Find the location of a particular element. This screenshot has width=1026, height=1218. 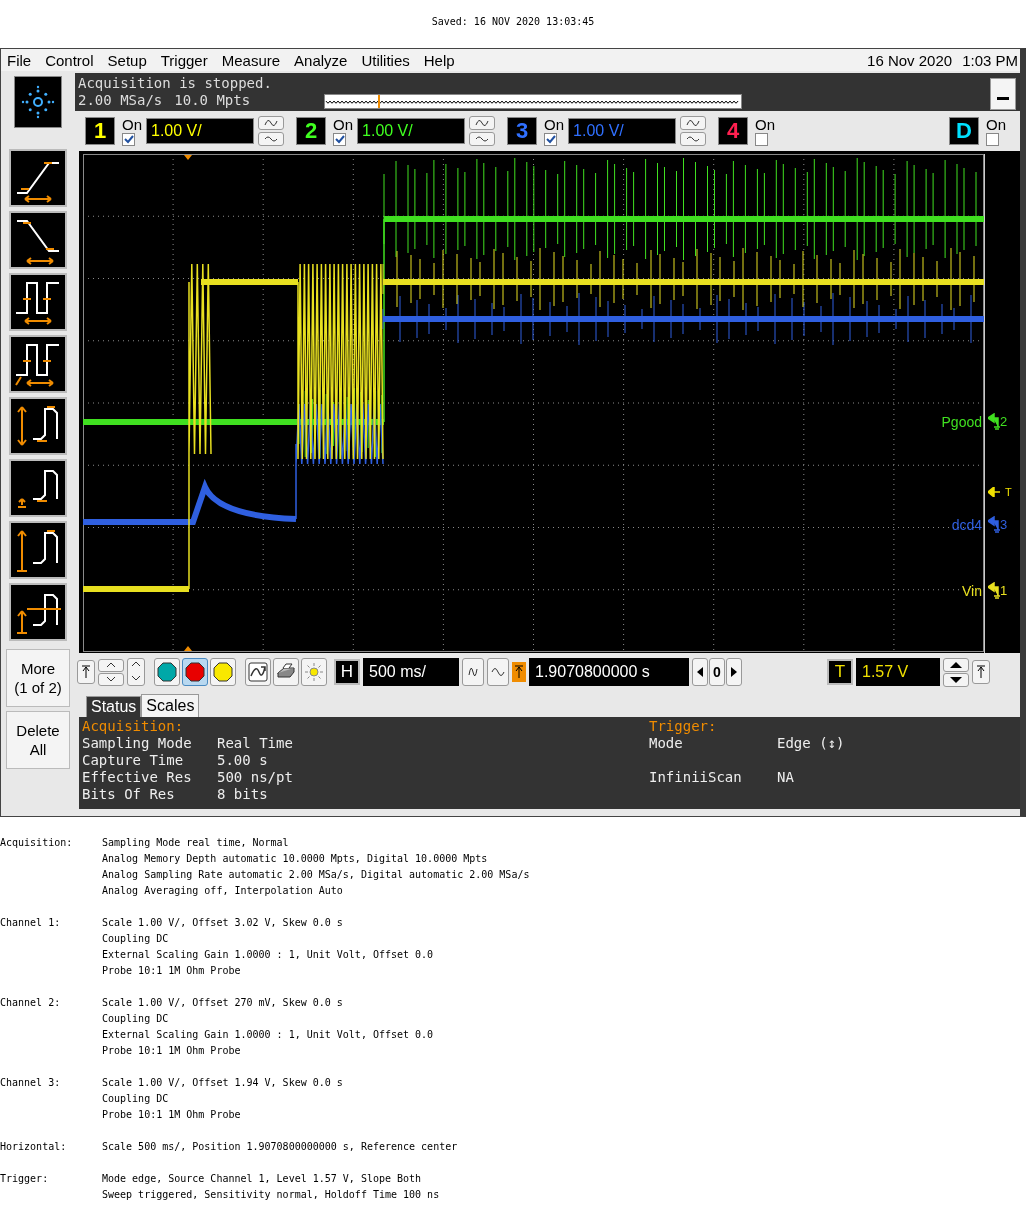

horizontal-key: H is located at coordinates (347, 672).